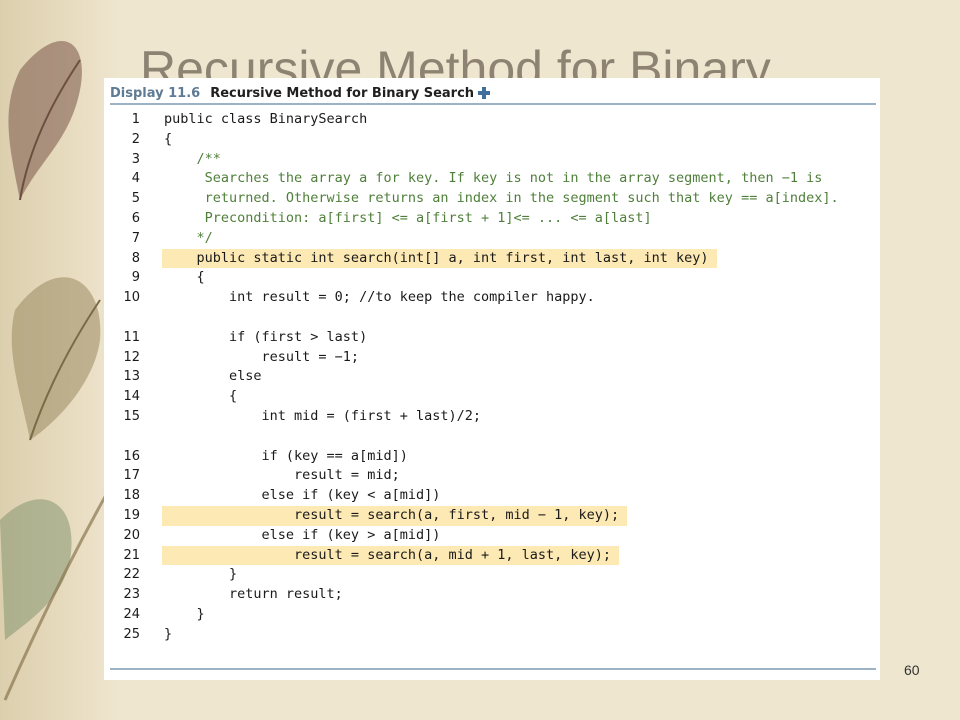  Describe the element at coordinates (282, 475) in the screenshot. I see `line-text: result = mid;` at that location.